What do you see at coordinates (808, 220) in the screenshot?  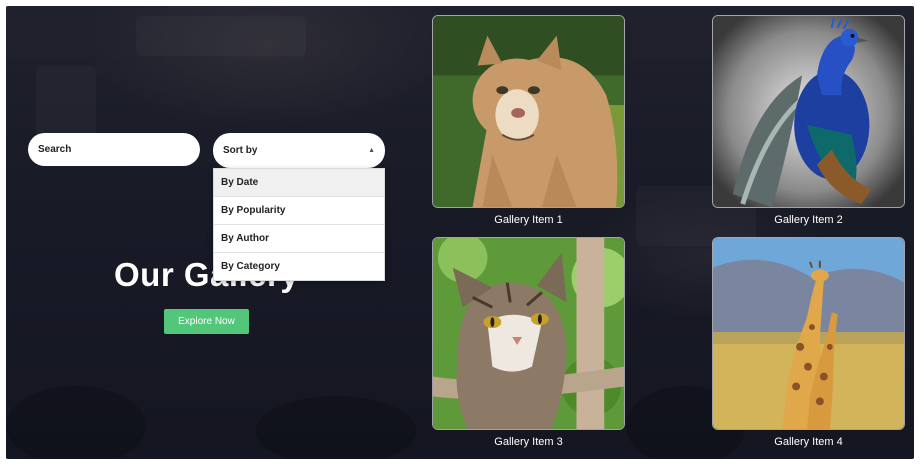 I see `gallery-item-caption: Gallery Item 2` at bounding box center [808, 220].